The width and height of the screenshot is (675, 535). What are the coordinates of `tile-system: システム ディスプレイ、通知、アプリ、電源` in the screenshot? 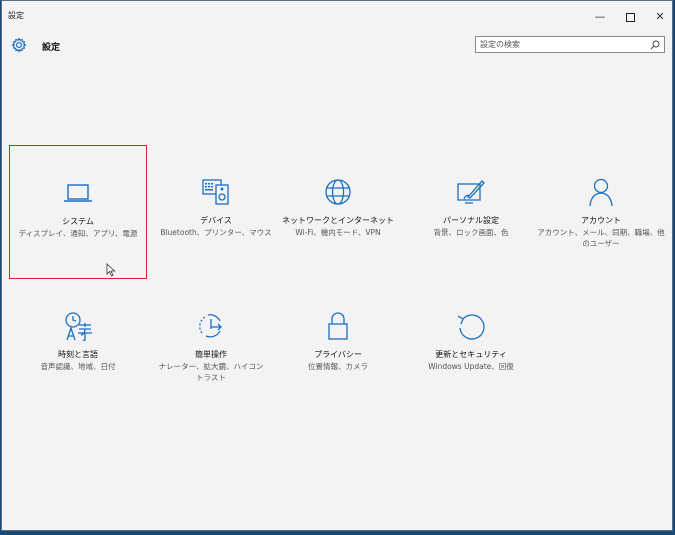 It's located at (78, 212).